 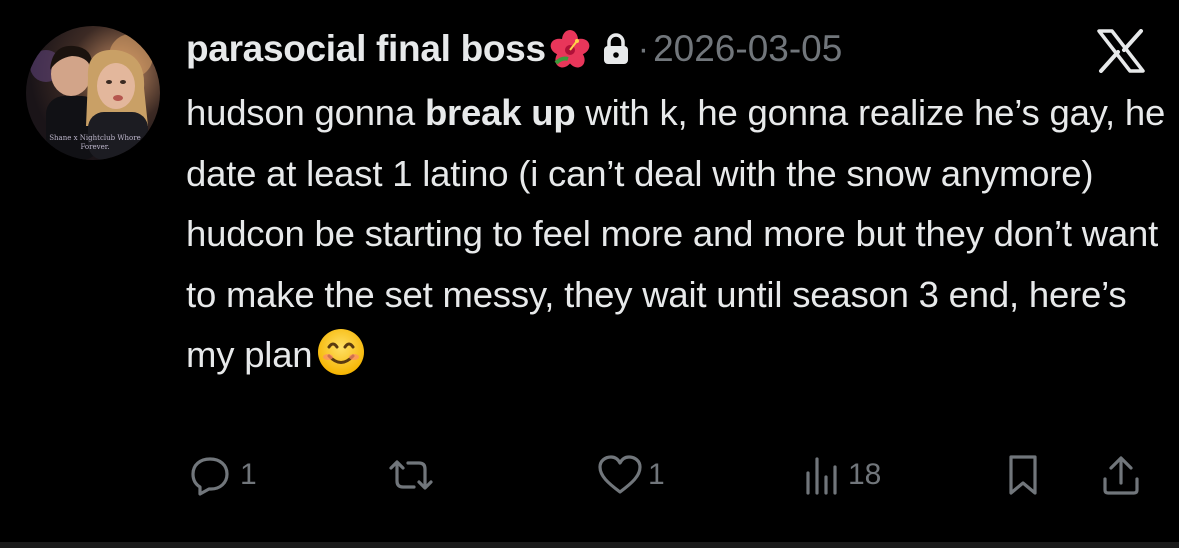 I want to click on bookmark-button, so click(x=1023, y=475).